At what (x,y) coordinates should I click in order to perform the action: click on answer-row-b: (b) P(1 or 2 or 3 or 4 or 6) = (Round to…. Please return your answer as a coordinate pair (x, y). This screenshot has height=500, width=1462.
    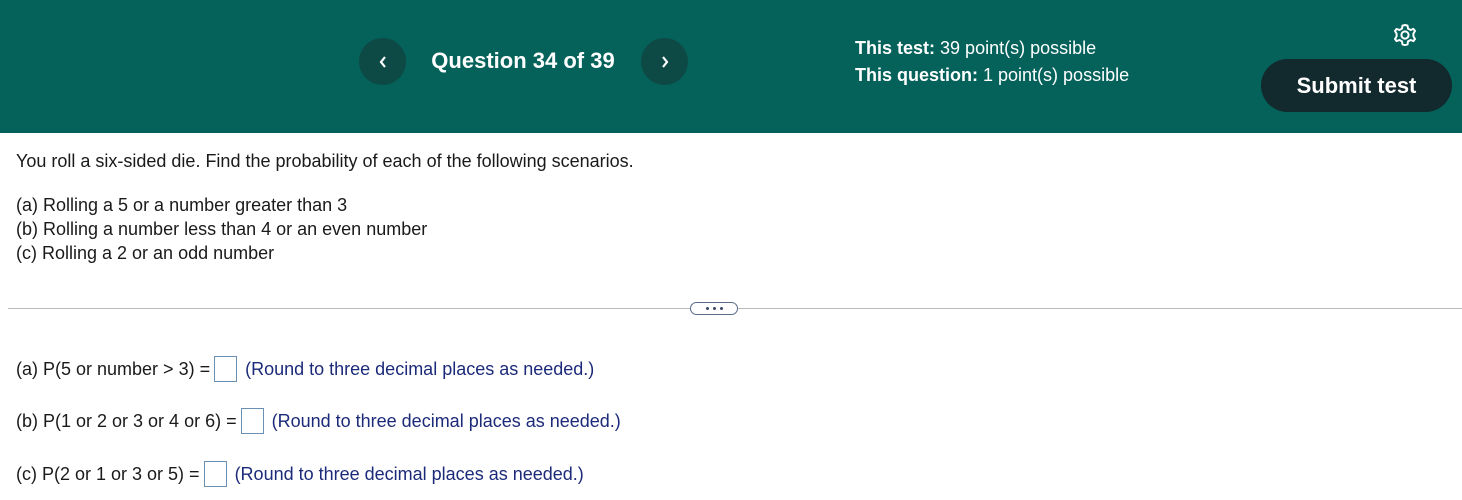
    Looking at the image, I should click on (318, 421).